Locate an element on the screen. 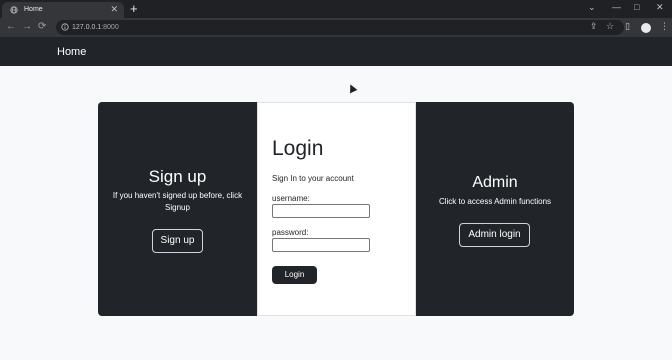  profile-avatar-icon is located at coordinates (646, 28).